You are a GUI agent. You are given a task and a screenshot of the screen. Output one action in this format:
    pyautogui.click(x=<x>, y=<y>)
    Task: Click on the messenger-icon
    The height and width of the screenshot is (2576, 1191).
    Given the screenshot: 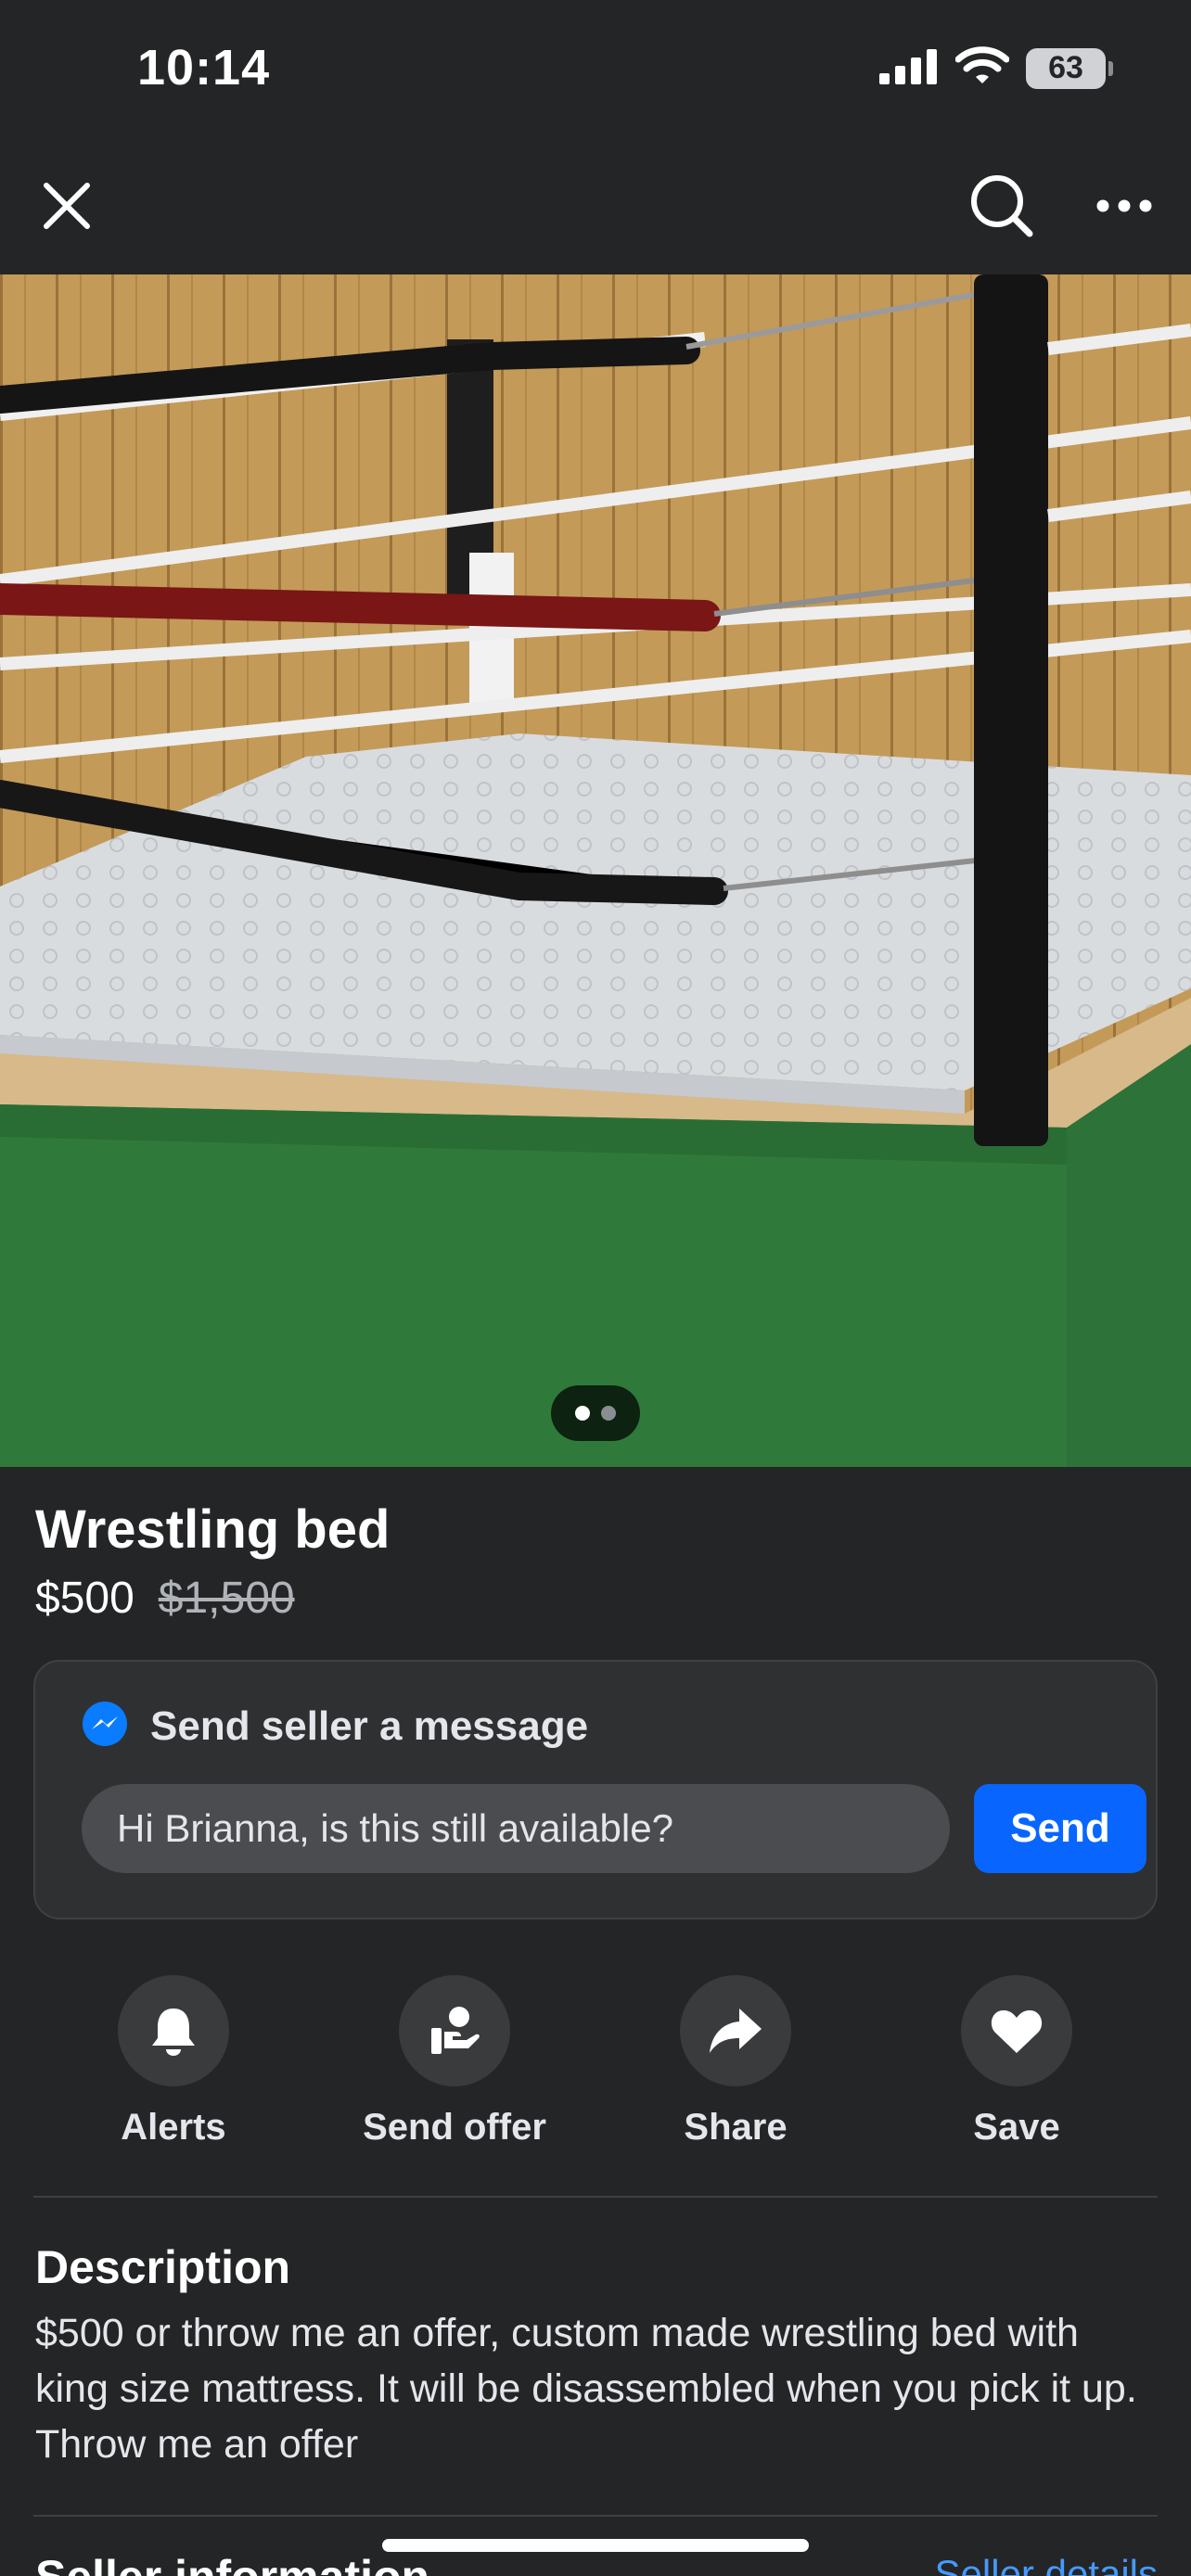 What is the action you would take?
    pyautogui.click(x=105, y=1726)
    